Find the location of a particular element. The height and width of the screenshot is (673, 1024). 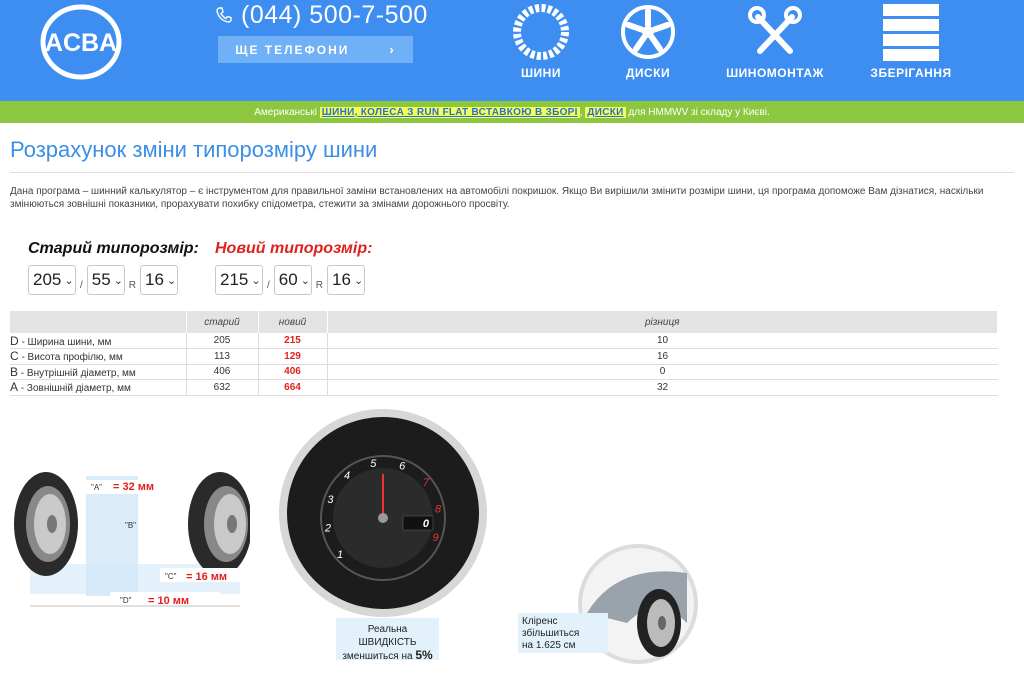

label-b: "B" is located at coordinates (130, 525).